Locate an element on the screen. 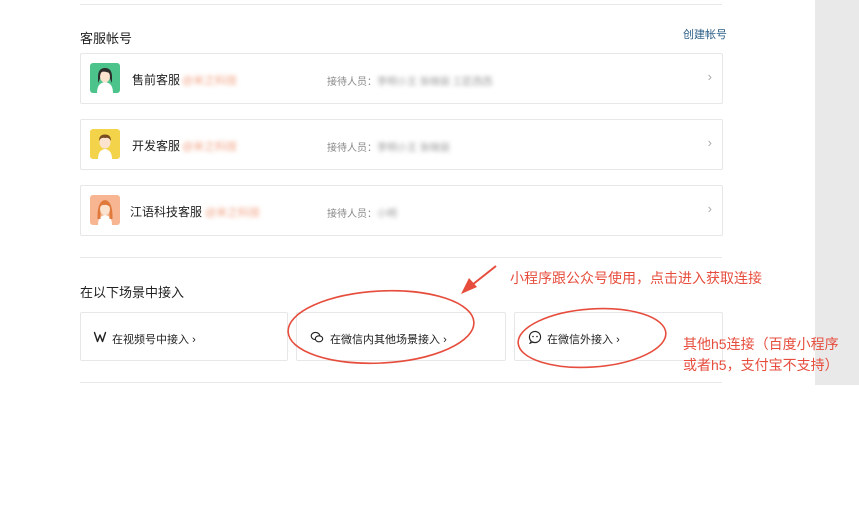 This screenshot has width=859, height=515. annotation-note-right-line1: 其他h5连接（百度小程序 is located at coordinates (761, 344).